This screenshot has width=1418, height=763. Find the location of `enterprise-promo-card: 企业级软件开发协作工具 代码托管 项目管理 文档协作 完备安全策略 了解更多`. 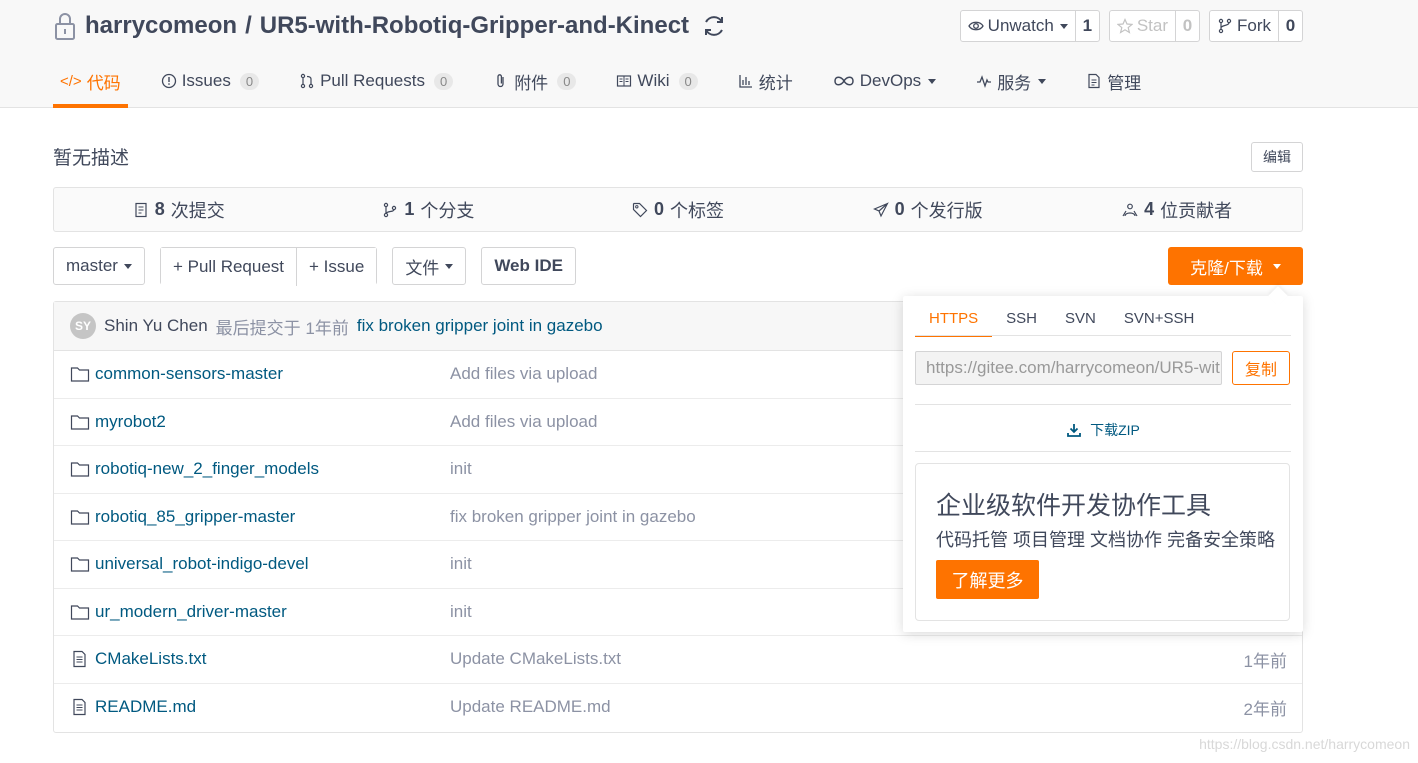

enterprise-promo-card: 企业级软件开发协作工具 代码托管 项目管理 文档协作 完备安全策略 了解更多 is located at coordinates (1102, 542).